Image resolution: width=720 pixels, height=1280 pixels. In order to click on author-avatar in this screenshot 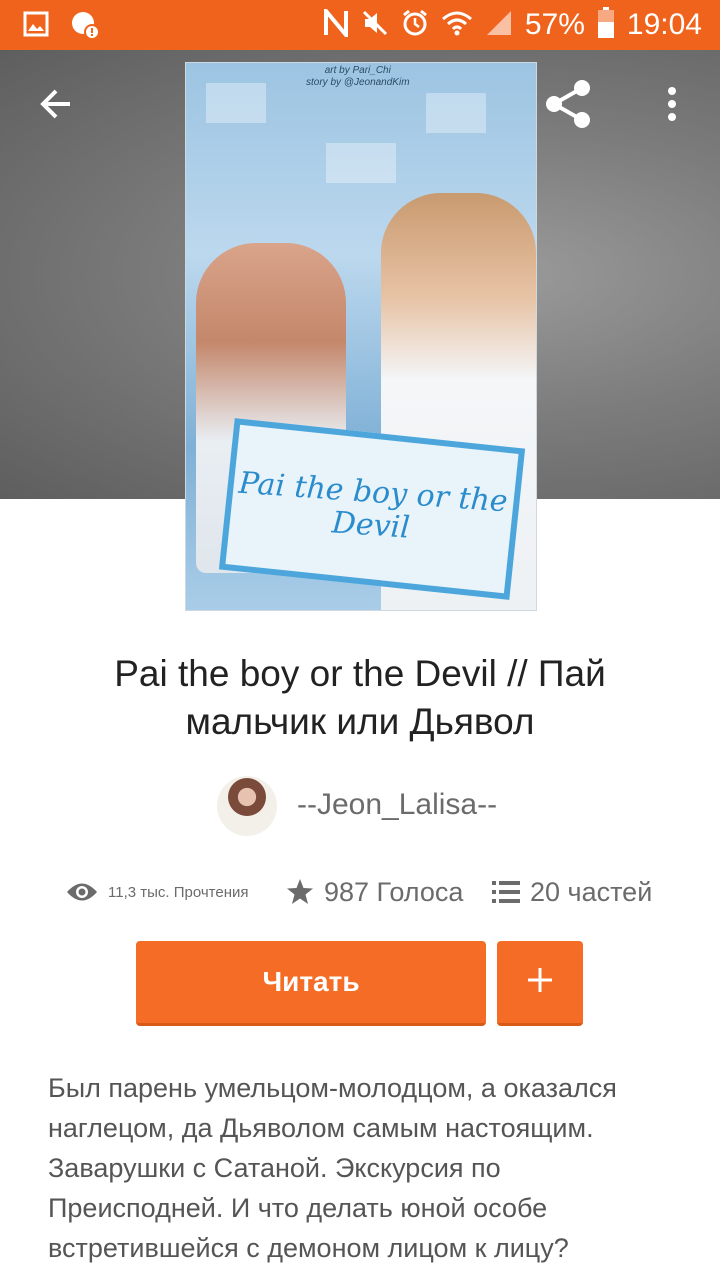, I will do `click(247, 806)`.